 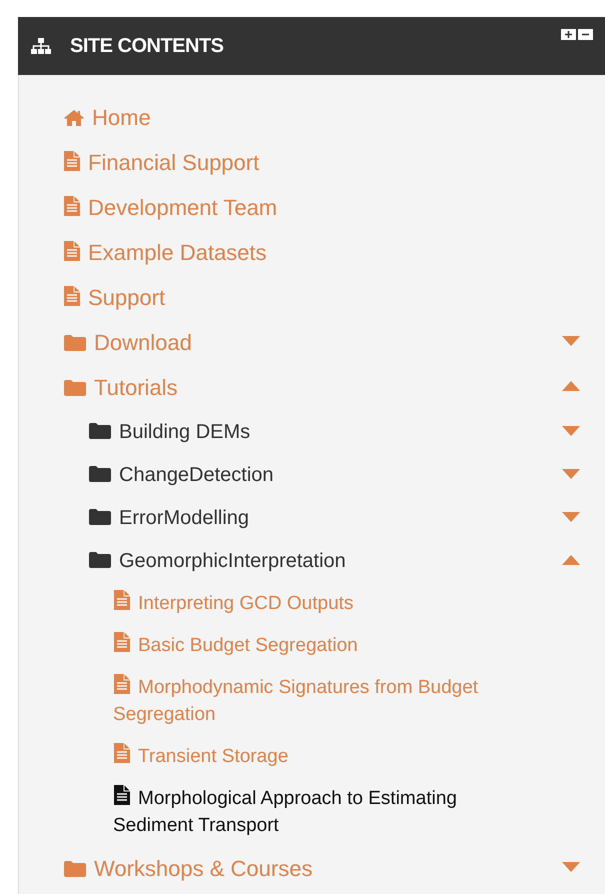 What do you see at coordinates (313, 603) in the screenshot?
I see `nav-link: Interpreting GCD Outputs` at bounding box center [313, 603].